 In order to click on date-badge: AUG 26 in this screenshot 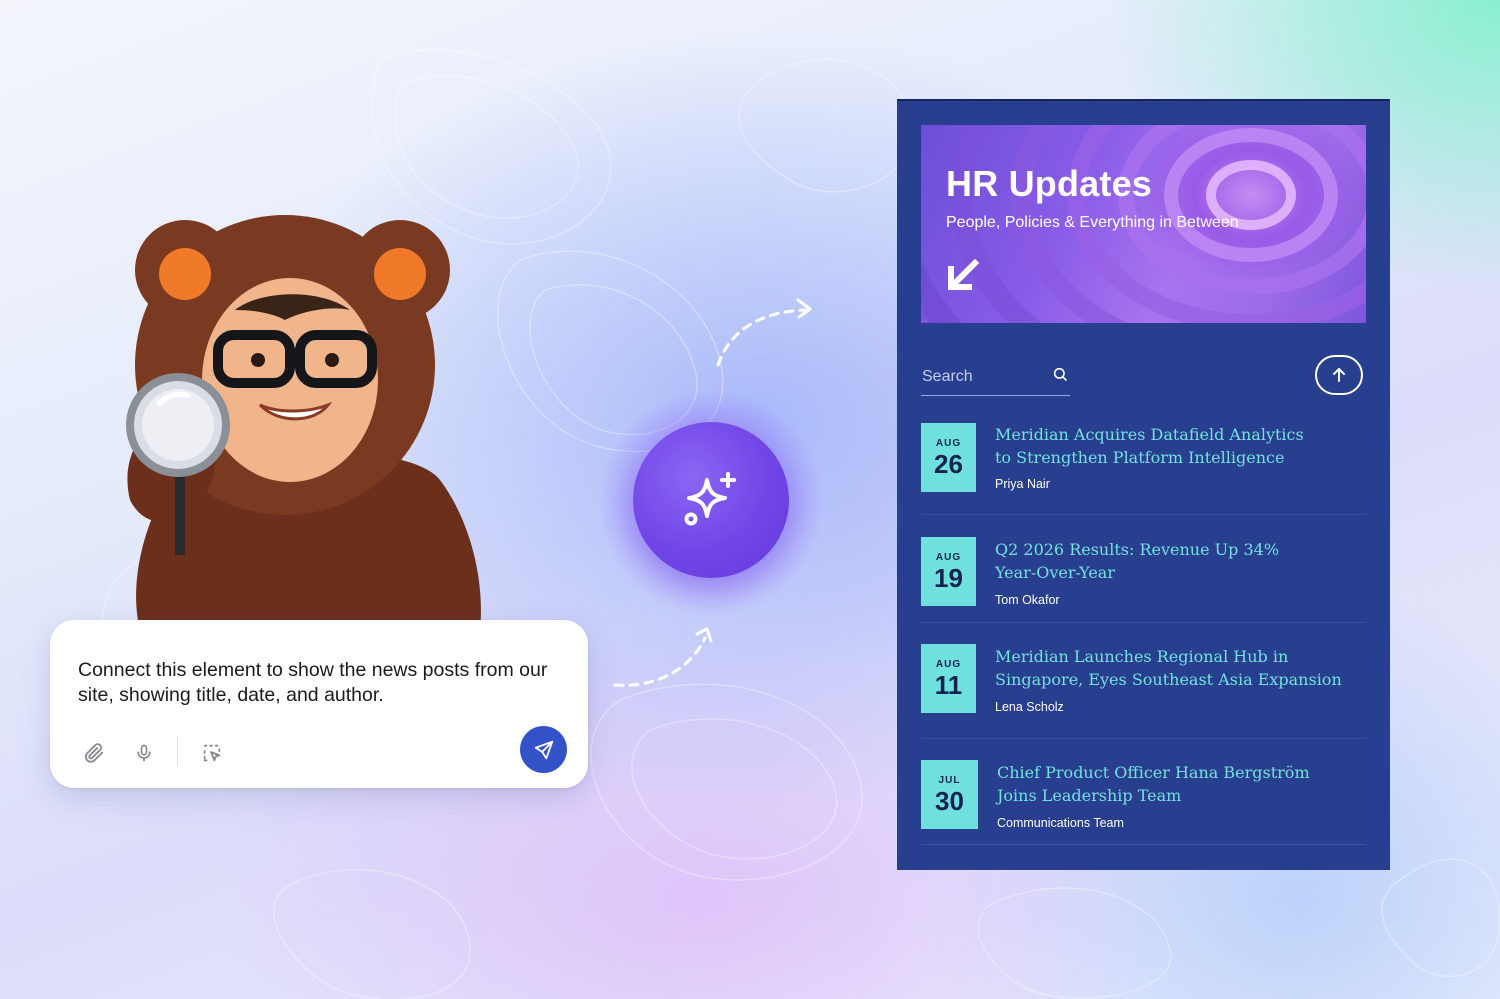, I will do `click(948, 457)`.